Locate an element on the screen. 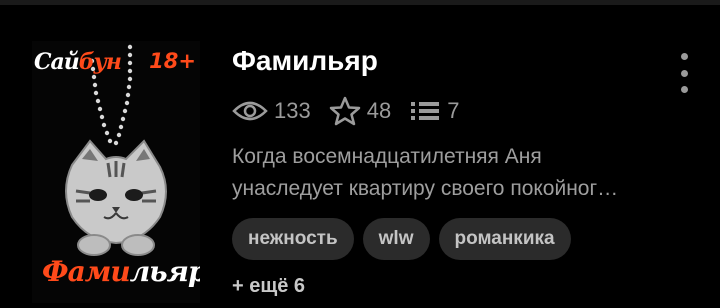  chapters-count: 7 is located at coordinates (453, 110).